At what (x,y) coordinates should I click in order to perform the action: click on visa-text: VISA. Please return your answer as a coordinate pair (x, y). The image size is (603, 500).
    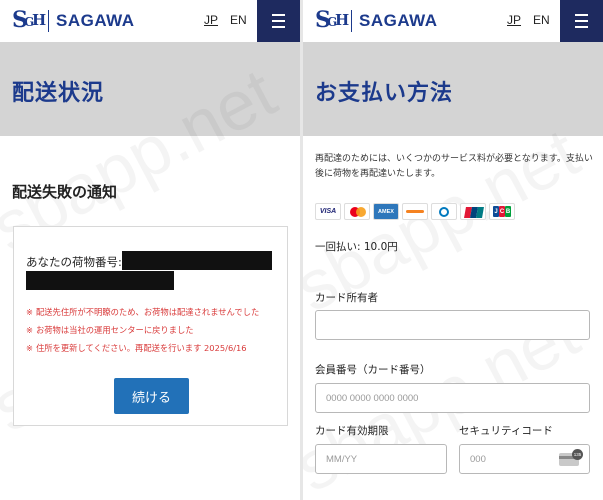
    Looking at the image, I should click on (328, 211).